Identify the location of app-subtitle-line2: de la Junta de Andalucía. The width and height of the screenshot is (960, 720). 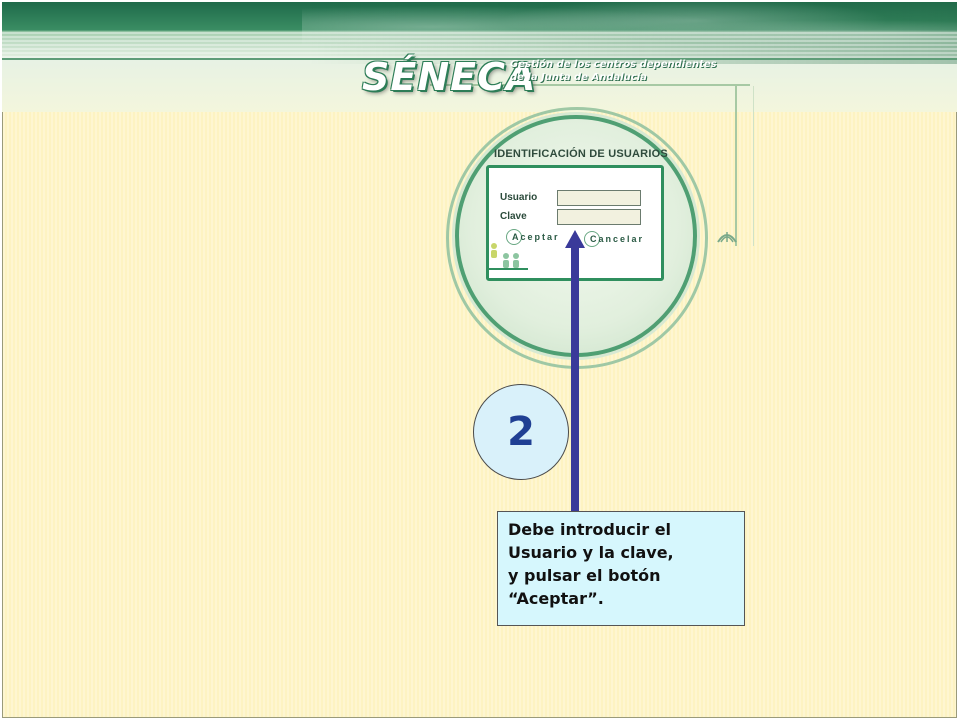
(578, 77).